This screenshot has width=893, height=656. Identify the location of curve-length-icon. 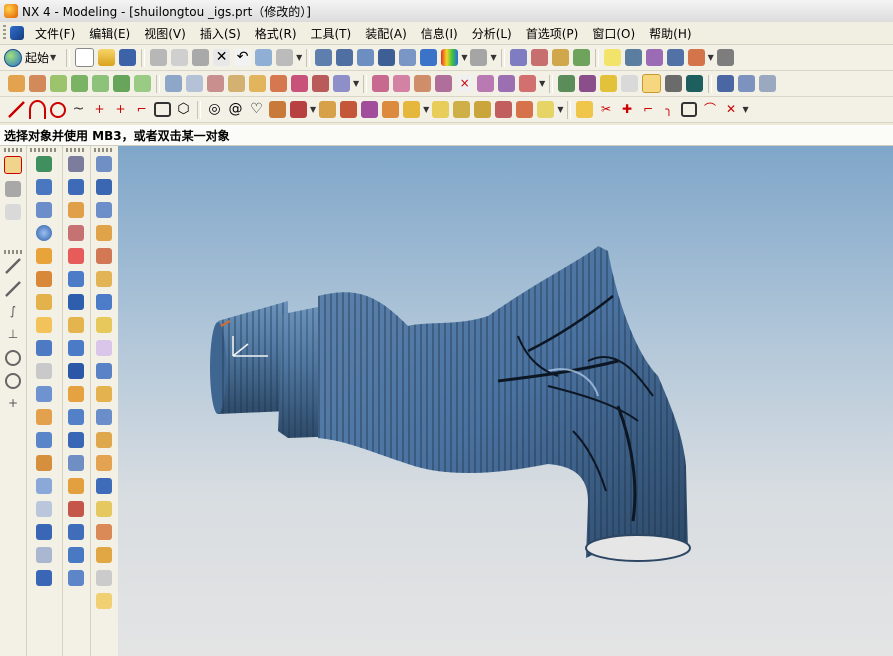
(483, 109).